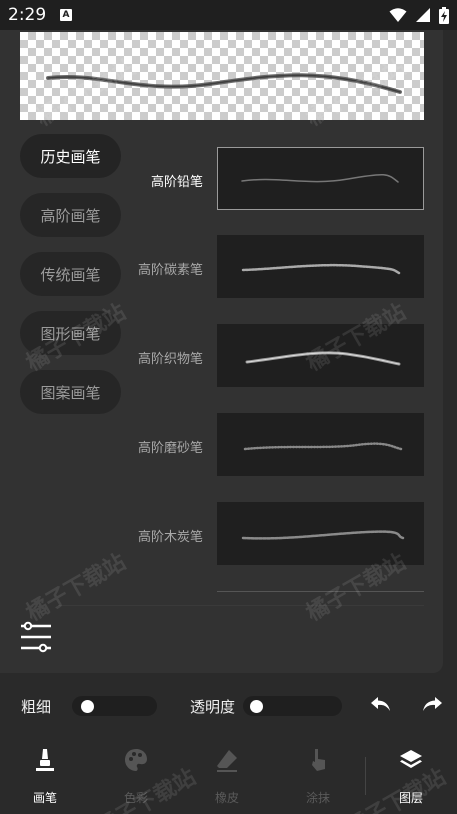 This screenshot has width=457, height=814. What do you see at coordinates (170, 446) in the screenshot?
I see `brush-label-frosted: 高阶磨砂笔` at bounding box center [170, 446].